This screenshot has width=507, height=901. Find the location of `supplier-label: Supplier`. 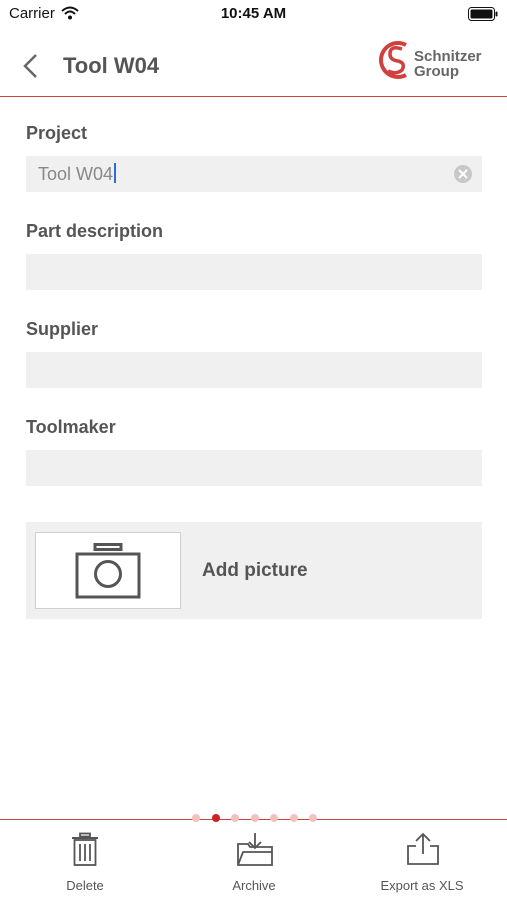

supplier-label: Supplier is located at coordinates (62, 329).